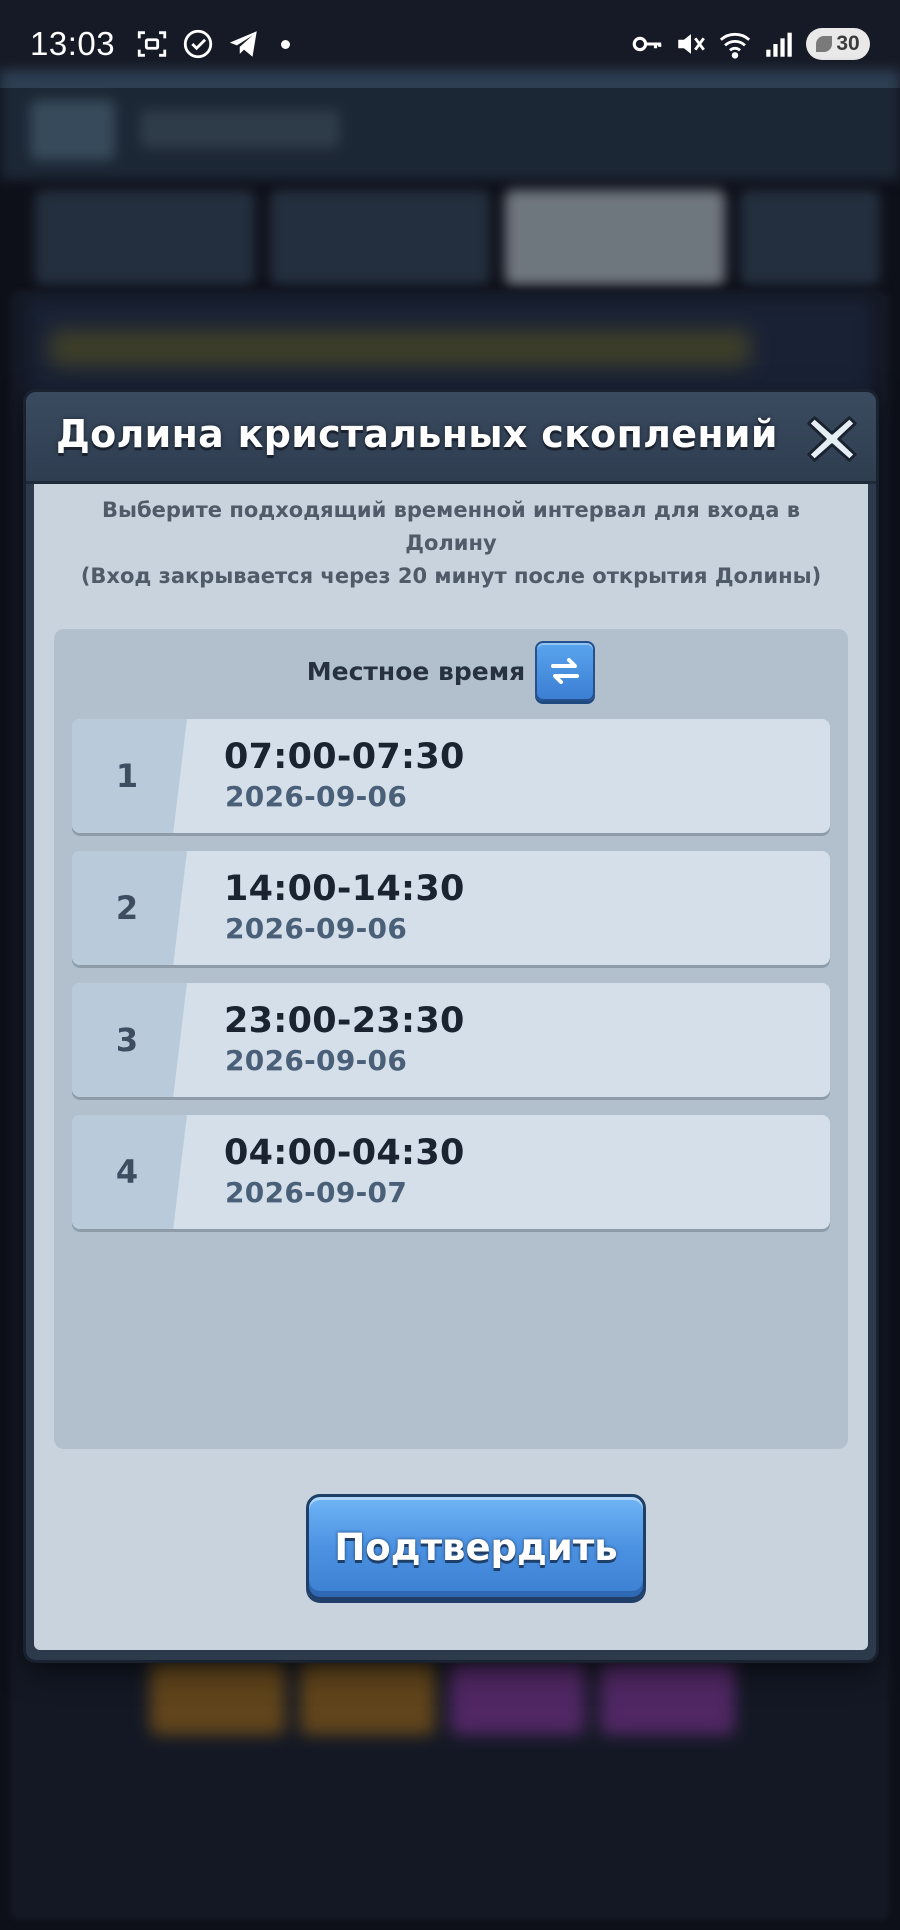 This screenshot has width=900, height=1930. I want to click on time-slot-1: 1 07:00-07:30 2026-09-06, so click(451, 776).